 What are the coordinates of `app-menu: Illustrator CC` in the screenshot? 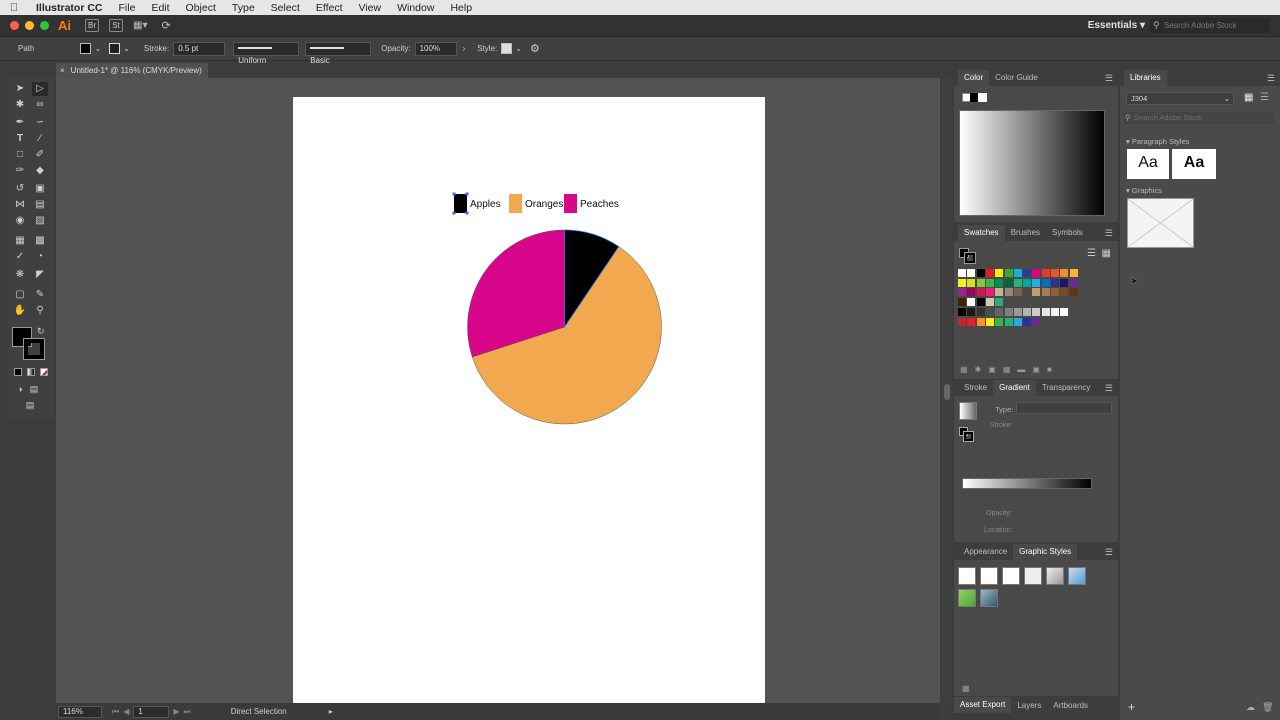 It's located at (69, 8).